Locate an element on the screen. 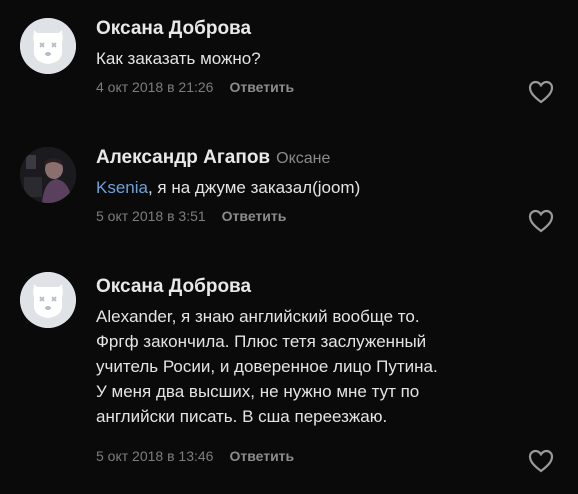  comment-meta: 5 окт 2018 в 3:51 Ответить is located at coordinates (191, 216).